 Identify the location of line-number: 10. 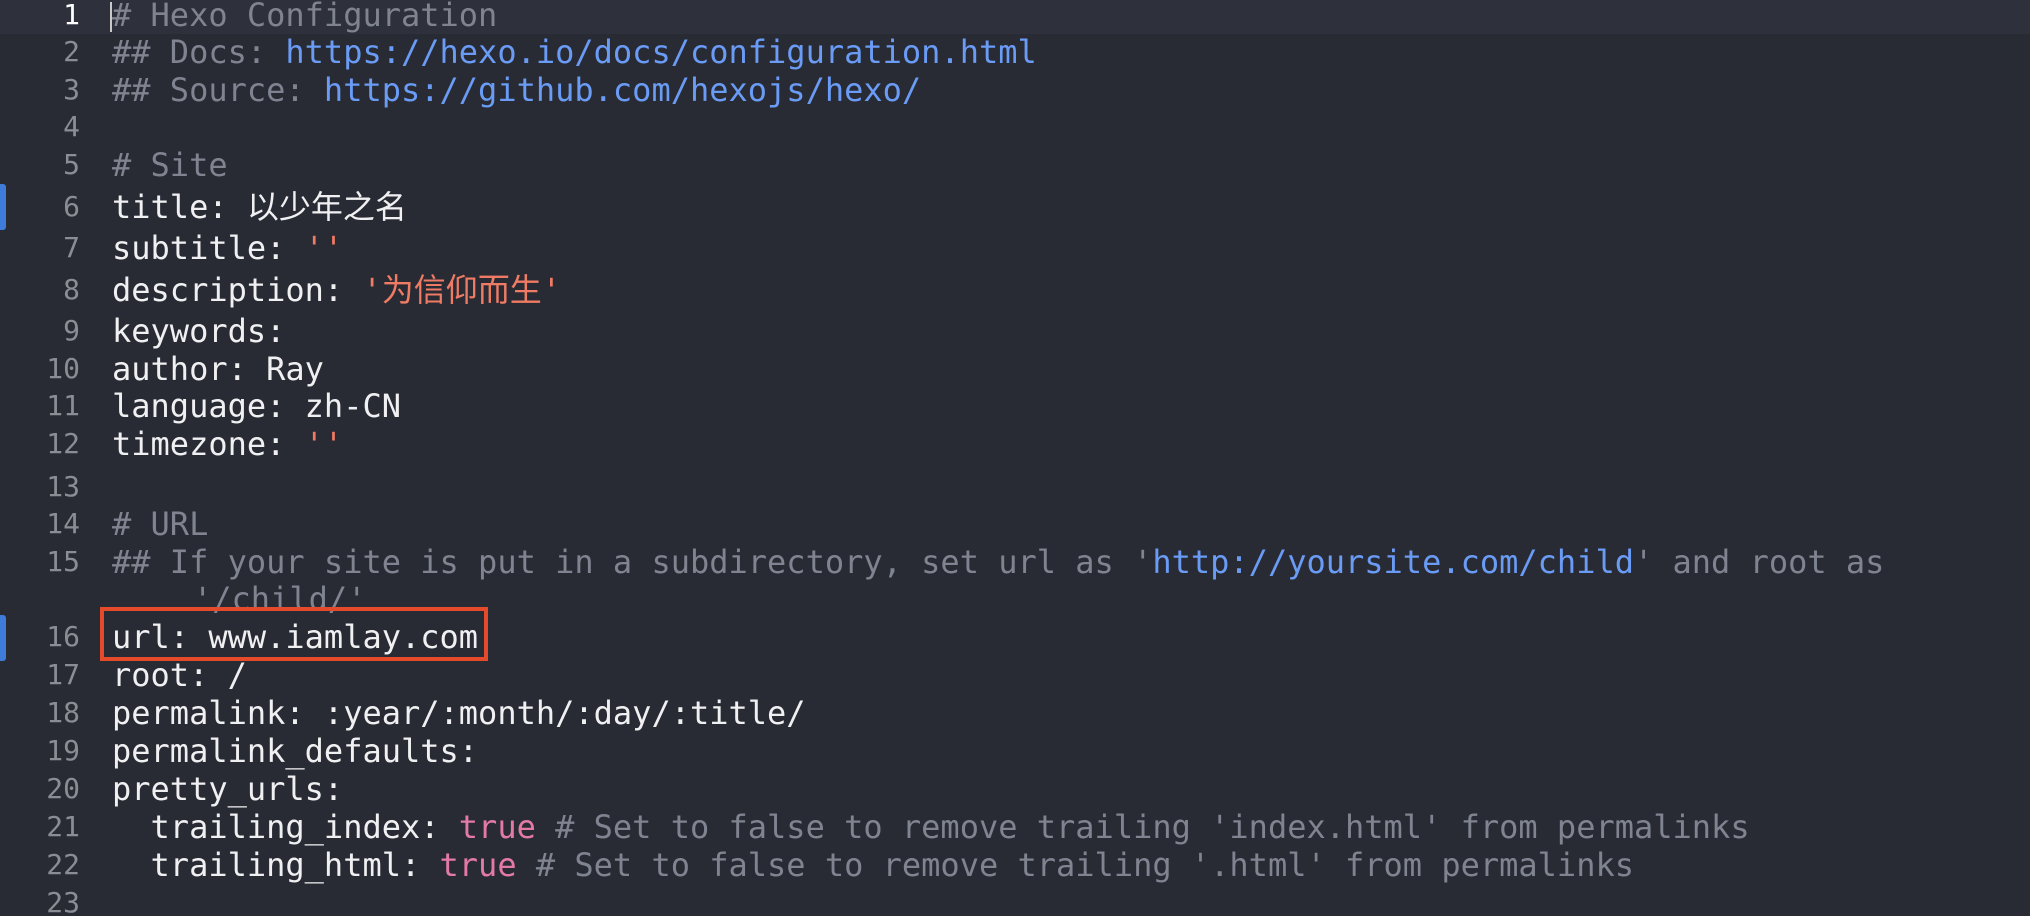
(63, 368).